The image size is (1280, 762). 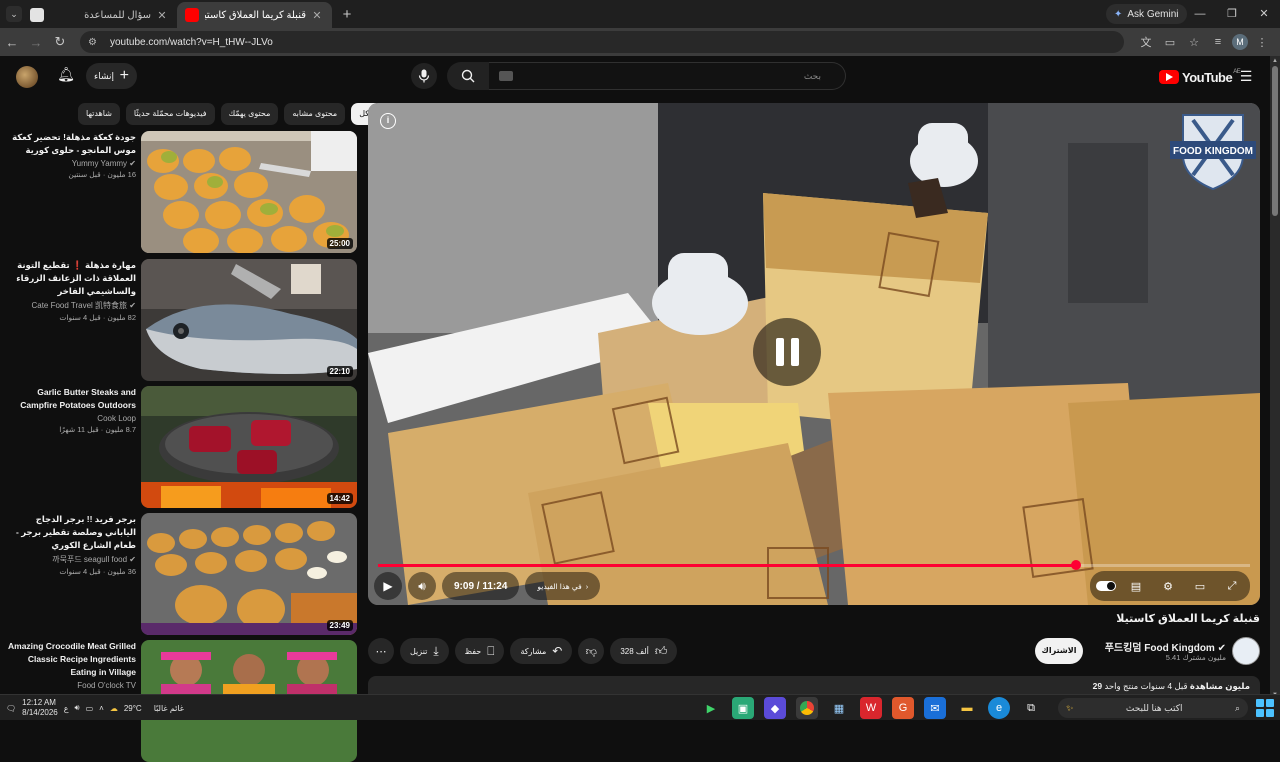 What do you see at coordinates (999, 708) in the screenshot?
I see `edge-icon: e` at bounding box center [999, 708].